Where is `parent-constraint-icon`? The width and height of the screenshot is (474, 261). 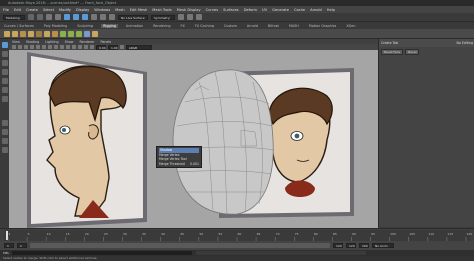
parent-constraint-icon is located at coordinates (79, 33).